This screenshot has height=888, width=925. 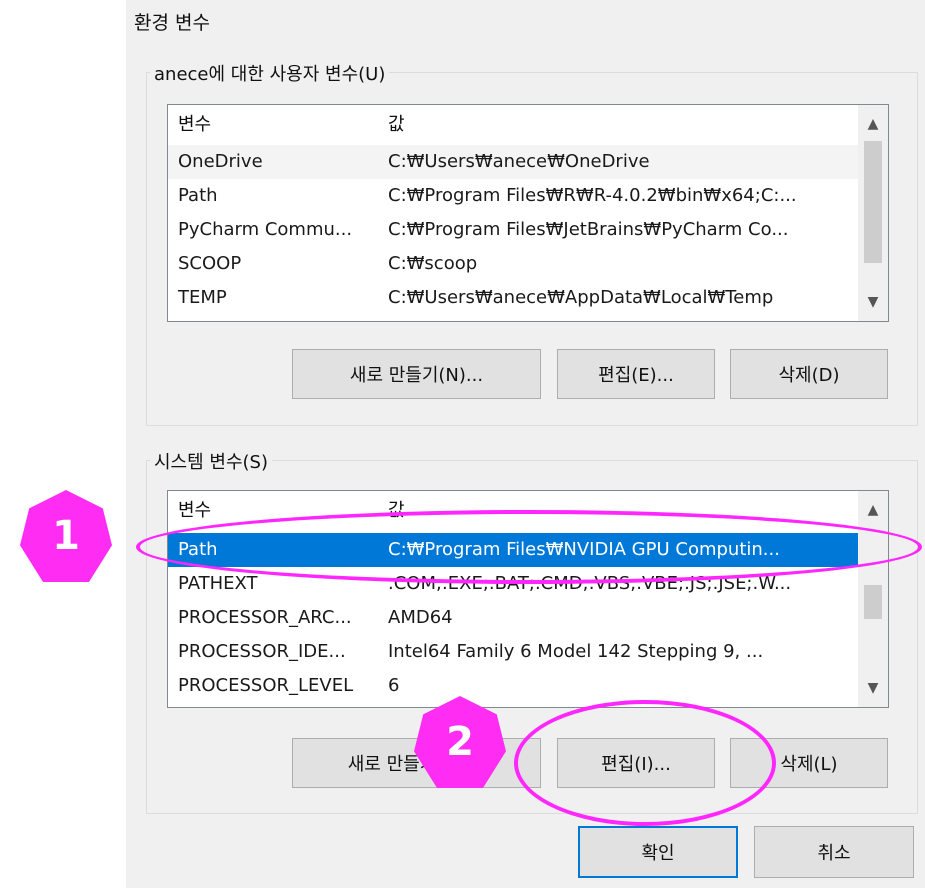 What do you see at coordinates (396, 123) in the screenshot?
I see `column-header-value: 값` at bounding box center [396, 123].